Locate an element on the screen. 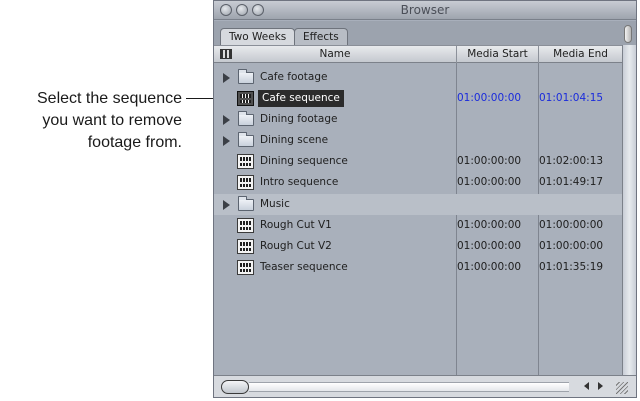  media-end: 01:01:04:15 is located at coordinates (571, 98).